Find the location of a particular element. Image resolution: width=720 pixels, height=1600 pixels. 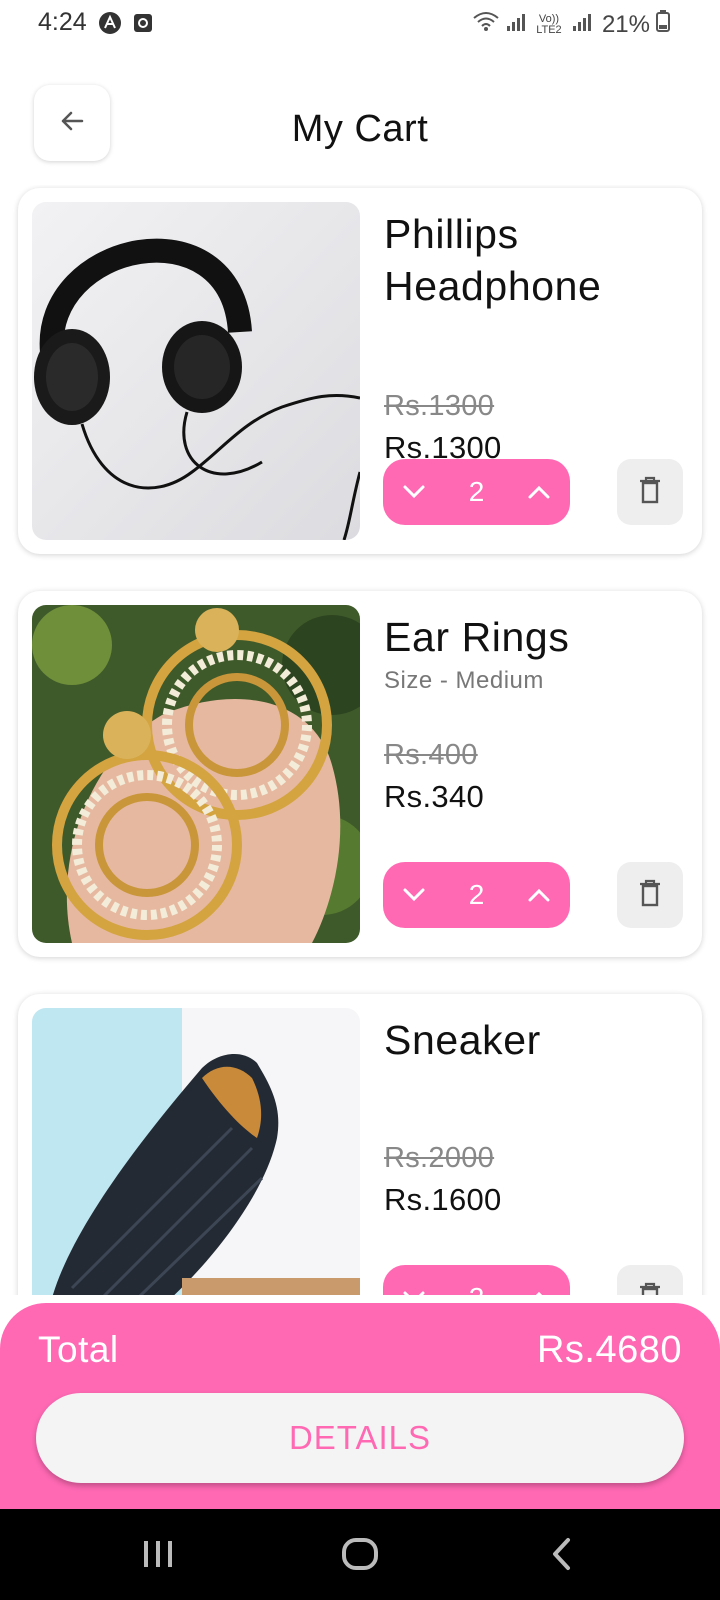

back-chevron-icon is located at coordinates (562, 1554).